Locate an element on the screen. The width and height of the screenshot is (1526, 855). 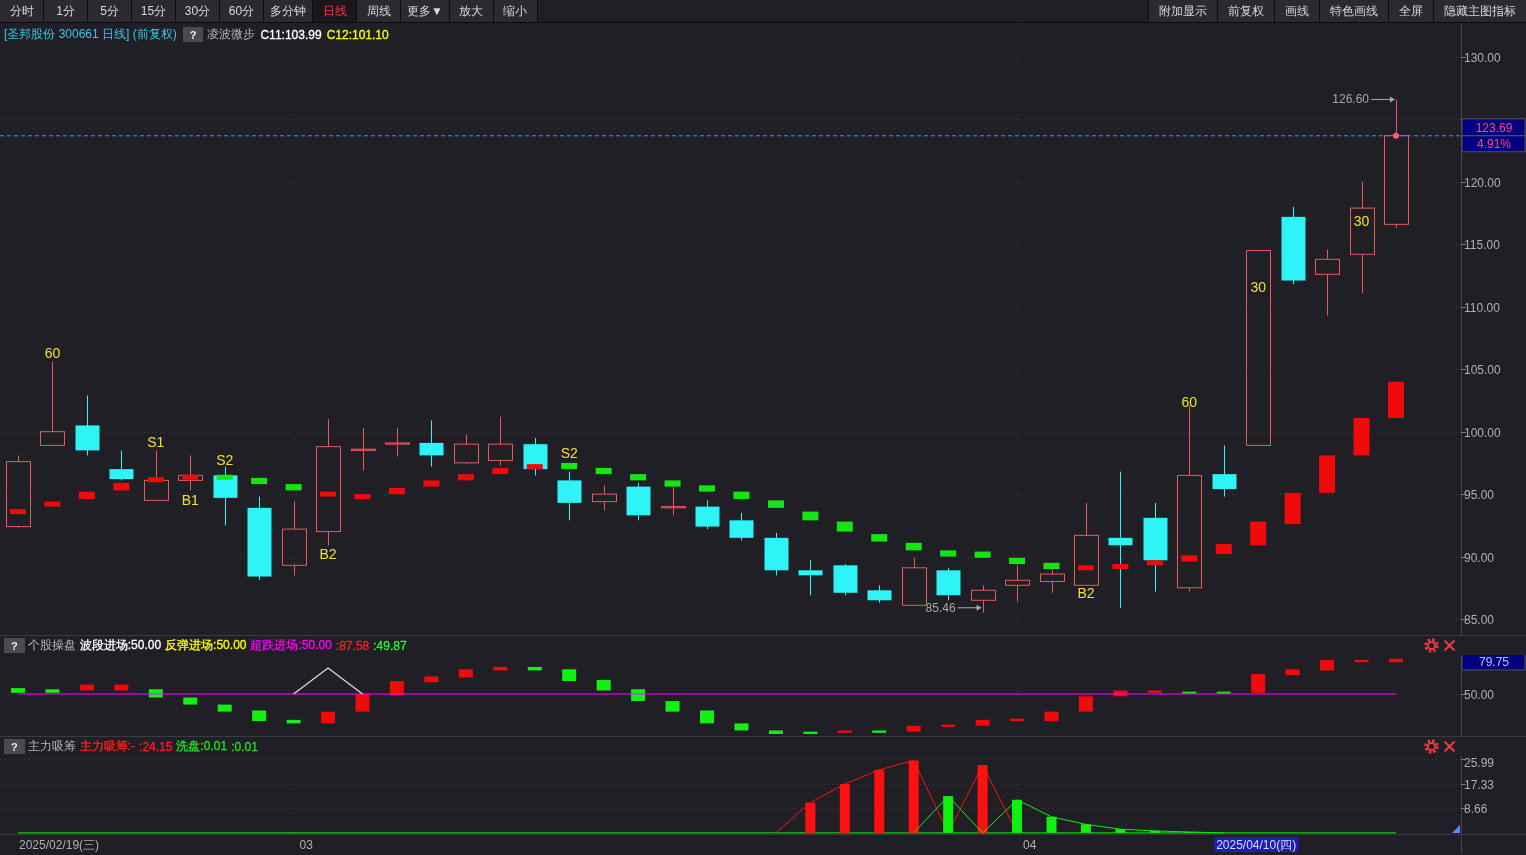
axis-label: 50.00 is located at coordinates (1479, 694).